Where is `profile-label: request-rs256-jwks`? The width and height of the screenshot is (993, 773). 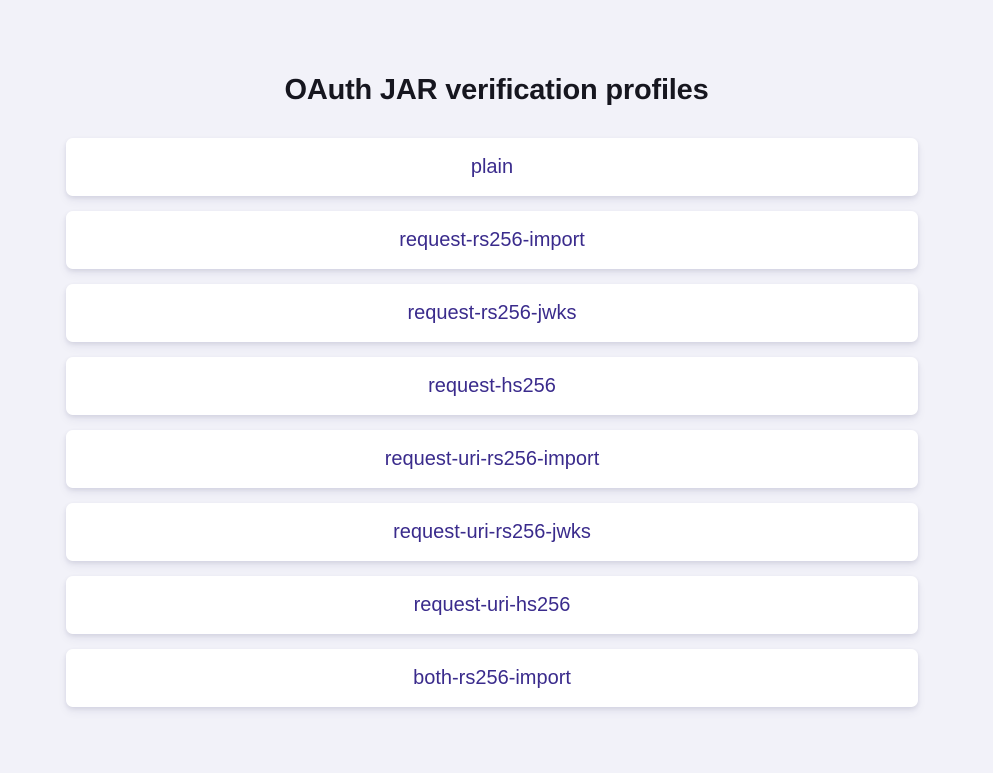 profile-label: request-rs256-jwks is located at coordinates (492, 313).